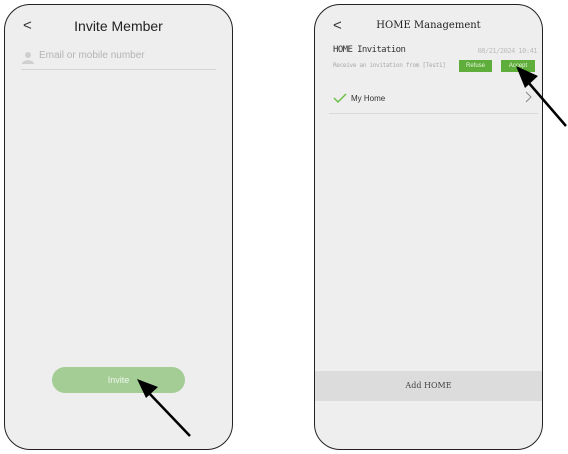 This screenshot has width=568, height=454. What do you see at coordinates (428, 25) in the screenshot?
I see `page-title: HOME Management` at bounding box center [428, 25].